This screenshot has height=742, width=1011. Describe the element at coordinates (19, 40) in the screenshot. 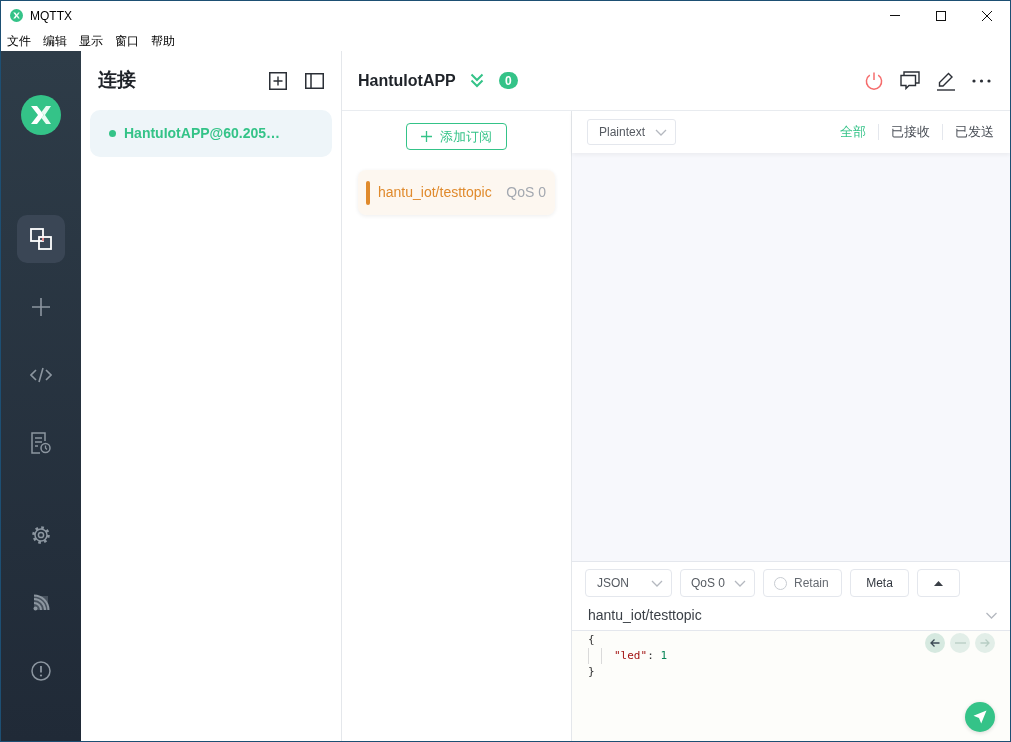

I see `menu-item: 文件` at that location.